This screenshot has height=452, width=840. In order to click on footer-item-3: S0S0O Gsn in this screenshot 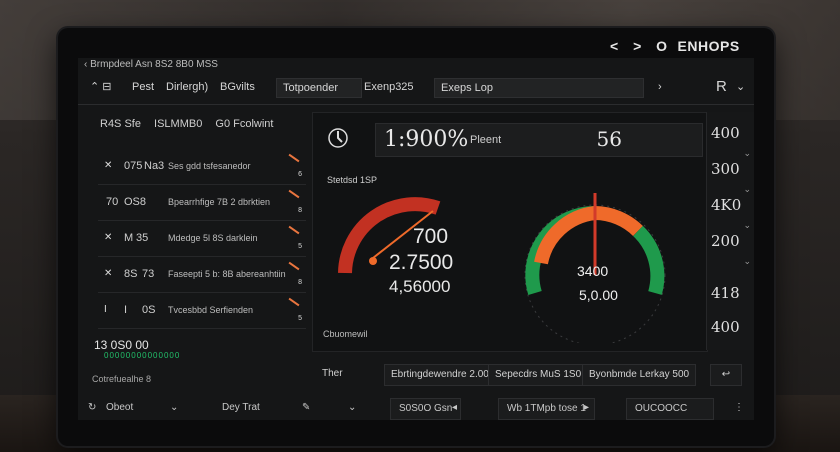, I will do `click(426, 409)`.